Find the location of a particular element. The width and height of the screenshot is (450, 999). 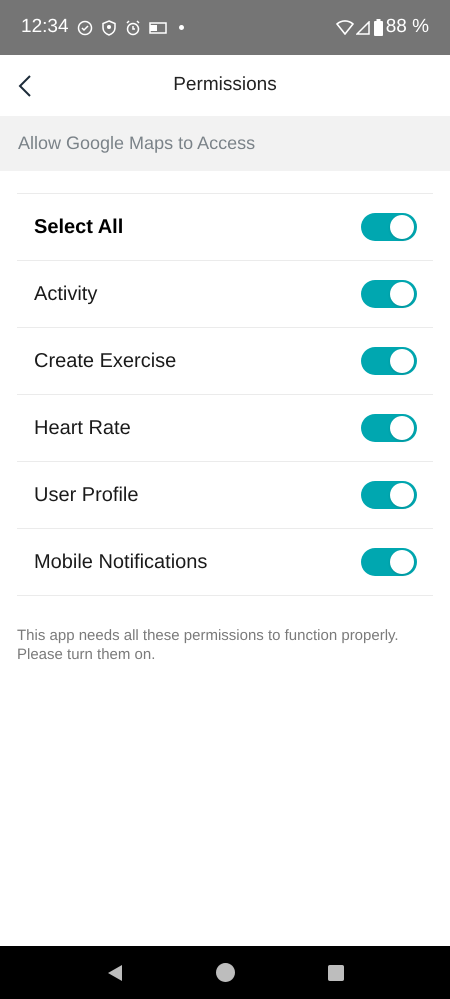

battery-icon is located at coordinates (378, 27).